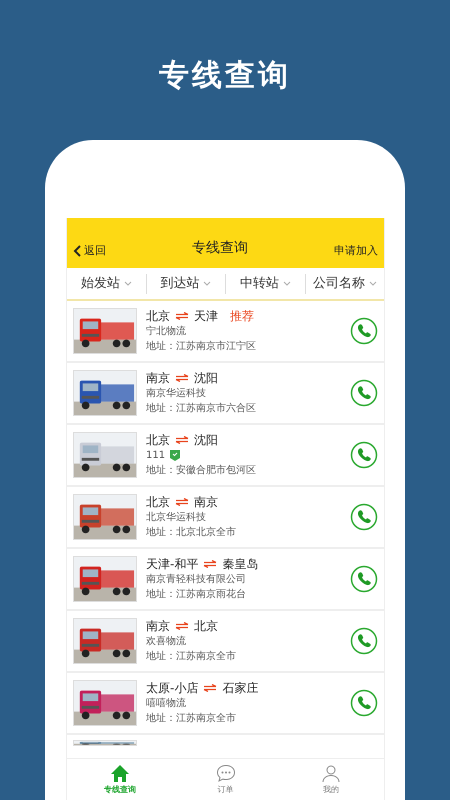 The height and width of the screenshot is (800, 450). What do you see at coordinates (331, 773) in the screenshot?
I see `person-icon` at bounding box center [331, 773].